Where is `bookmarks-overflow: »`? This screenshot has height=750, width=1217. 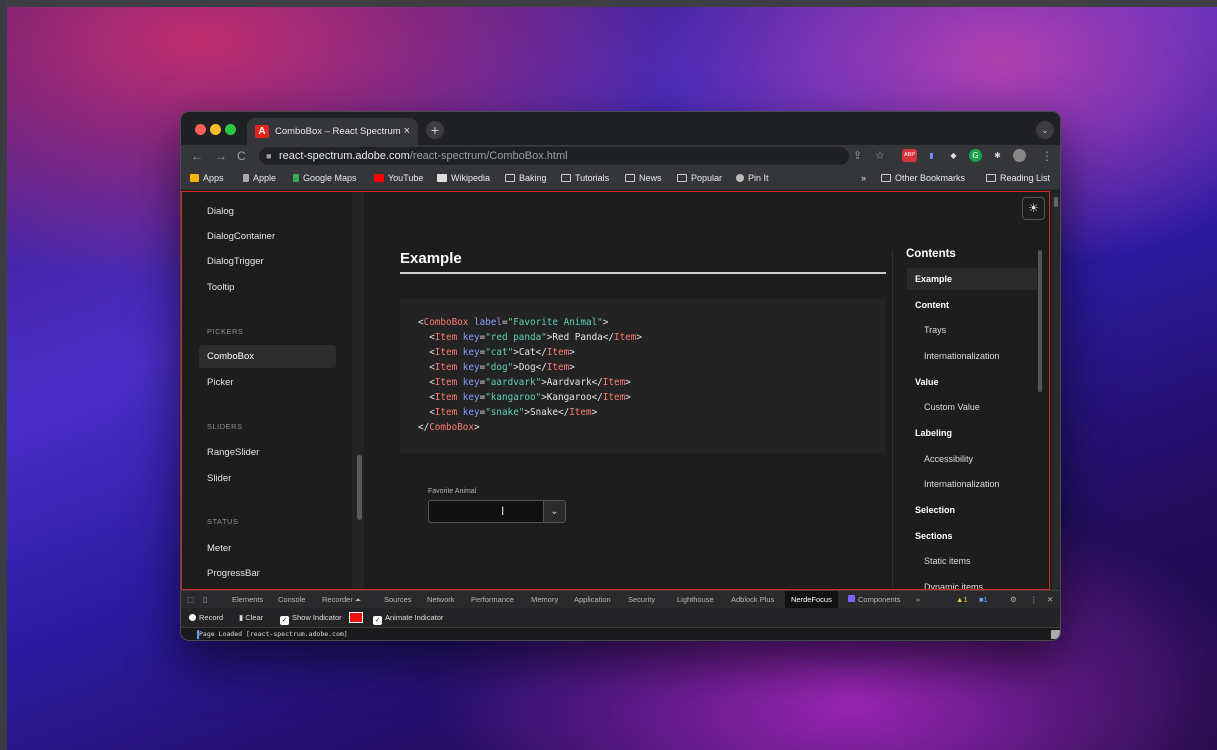
bookmarks-overflow: » is located at coordinates (863, 178).